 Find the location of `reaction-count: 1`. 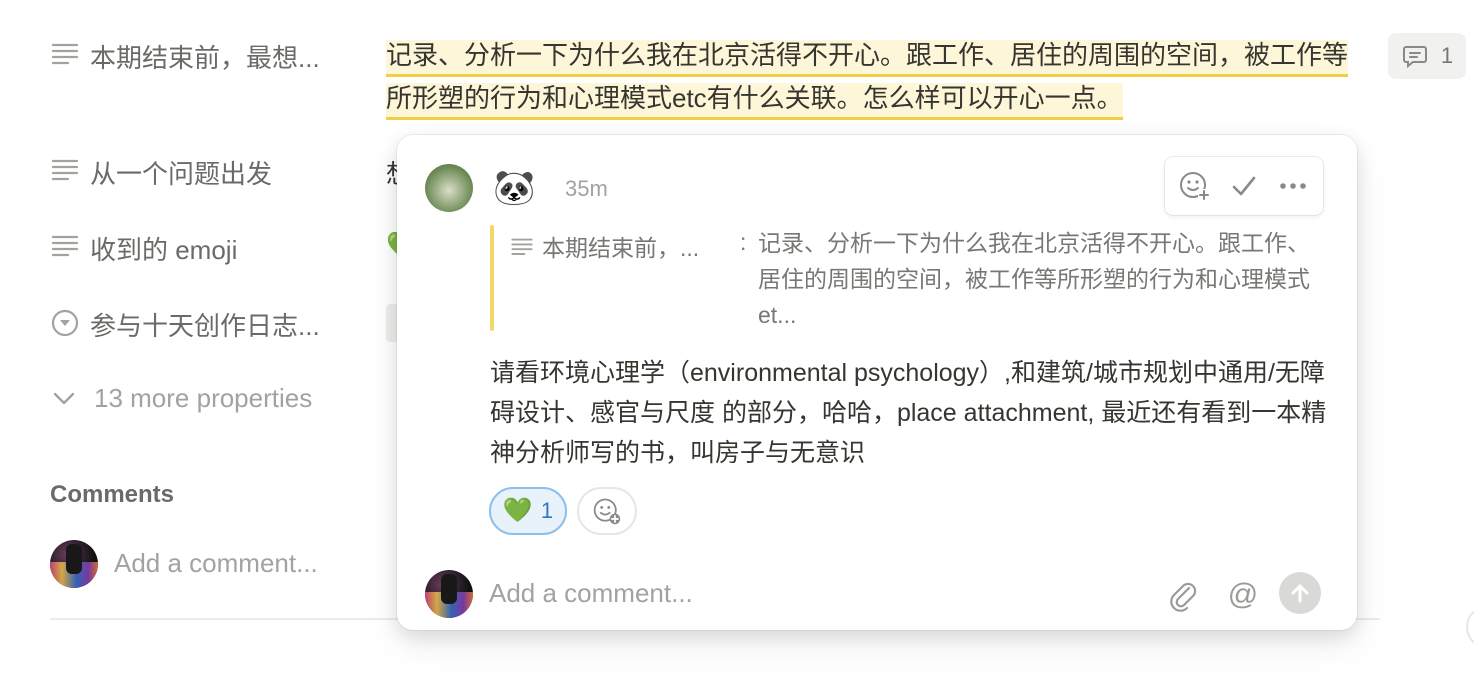

reaction-count: 1 is located at coordinates (547, 510).